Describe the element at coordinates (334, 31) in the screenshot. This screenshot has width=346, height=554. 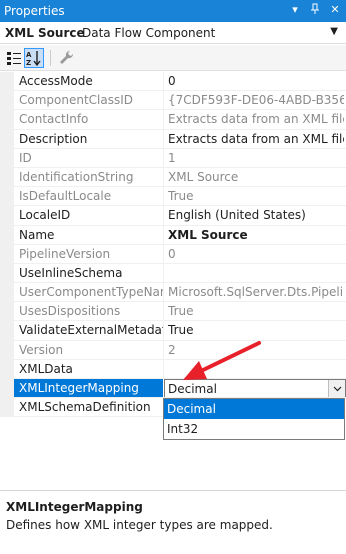
I see `chevron-down-icon: ▼` at that location.